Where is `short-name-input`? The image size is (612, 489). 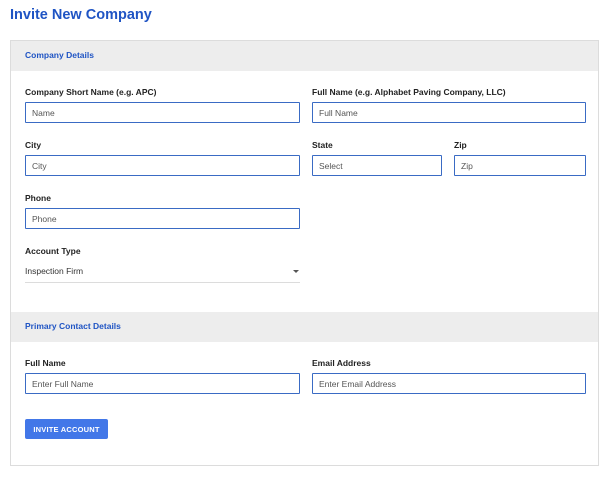
short-name-input is located at coordinates (162, 112).